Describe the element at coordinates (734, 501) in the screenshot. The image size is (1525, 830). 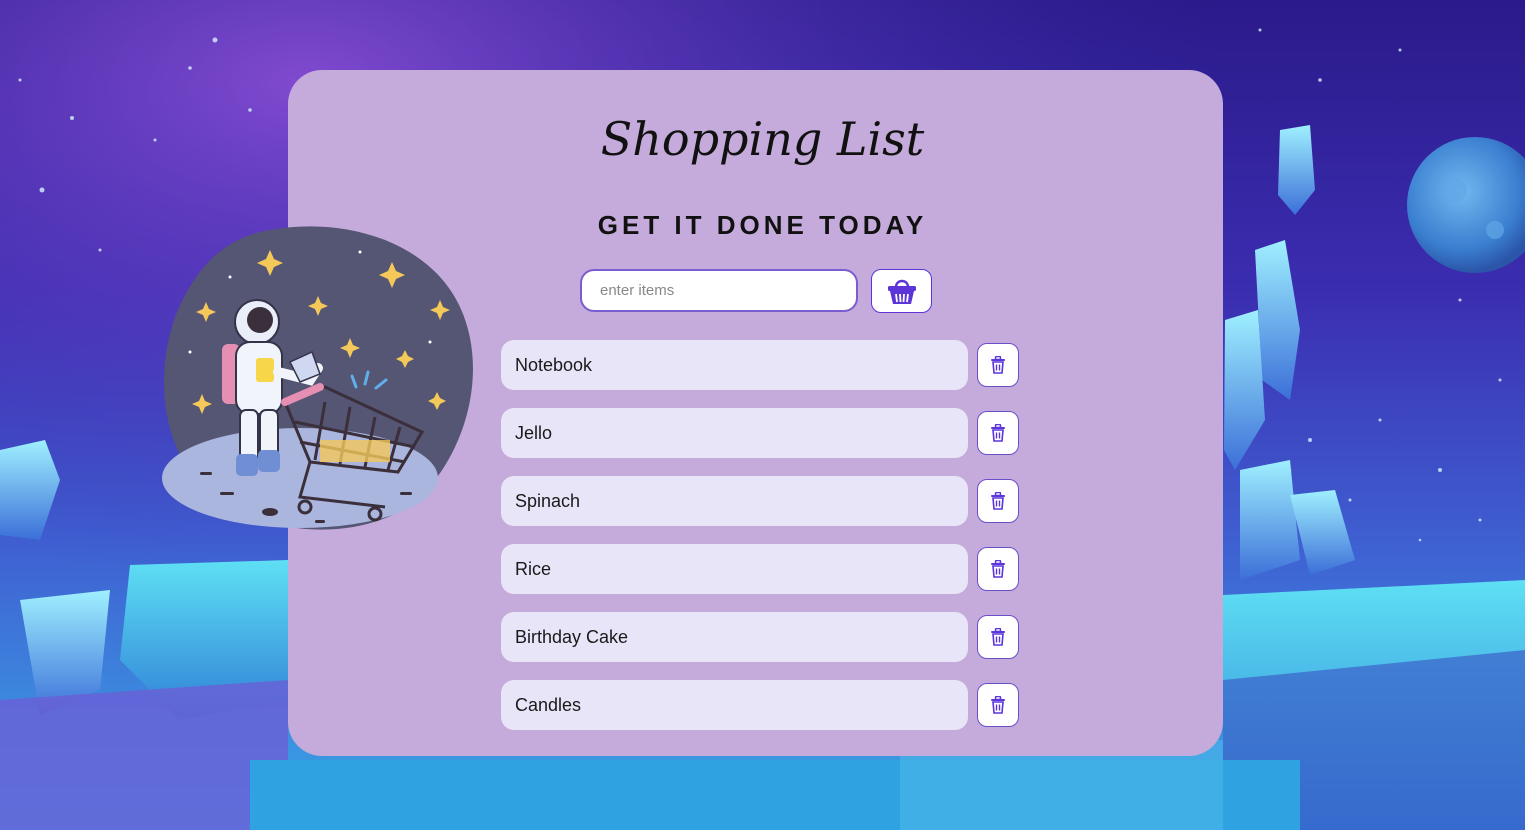
I see `list-item-label: Spinach` at that location.